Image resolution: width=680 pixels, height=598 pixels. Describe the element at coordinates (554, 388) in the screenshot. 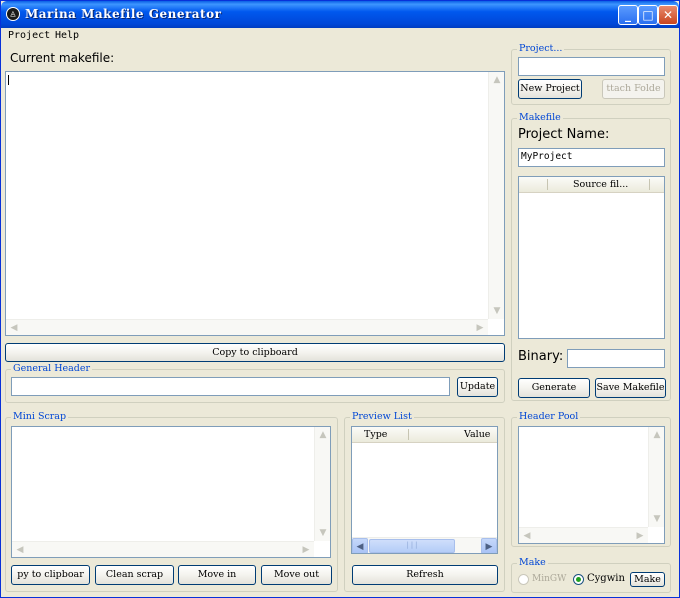

I see `generate-button: Generate` at that location.